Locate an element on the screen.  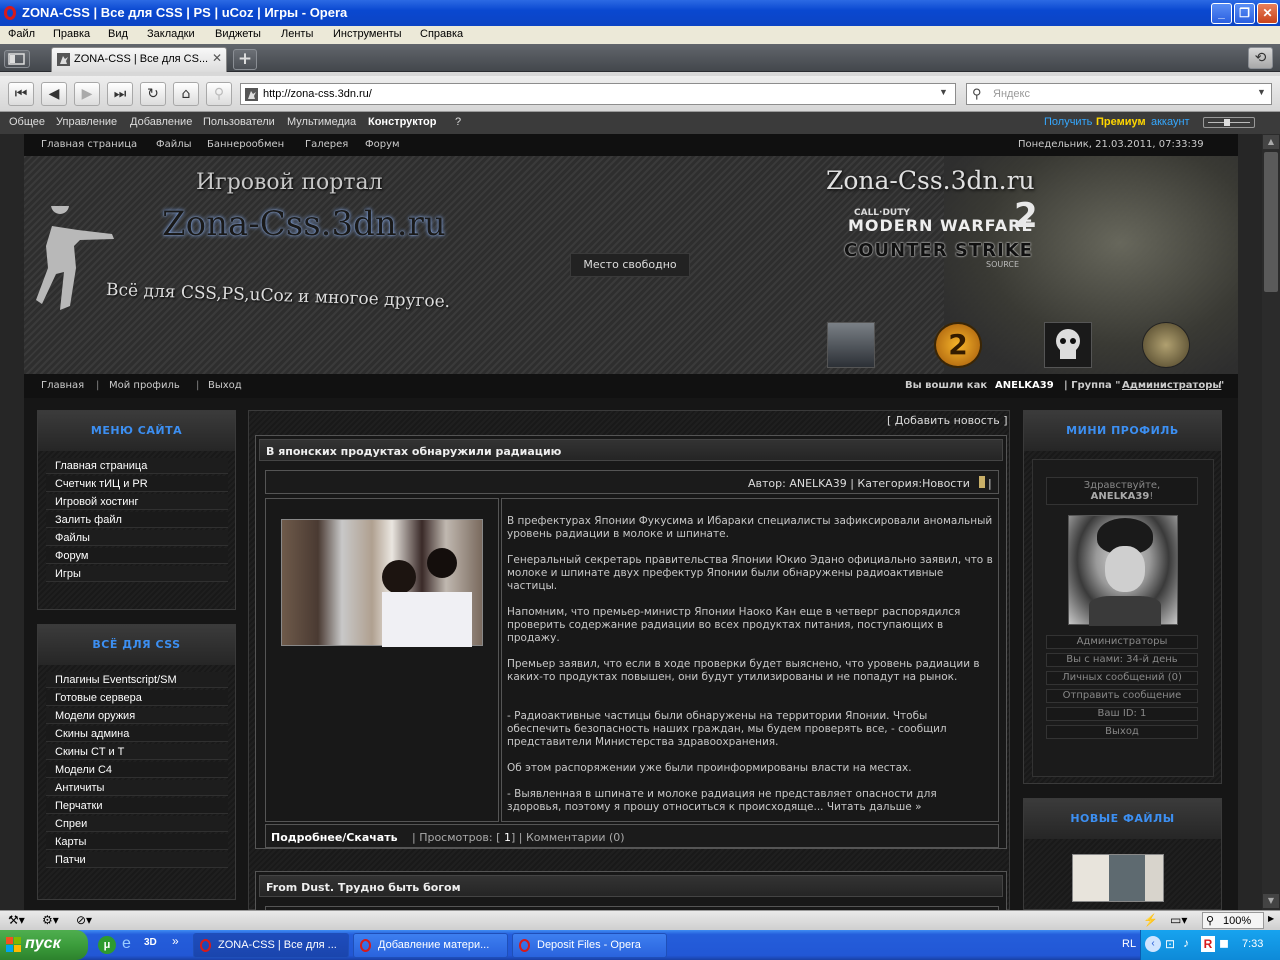
site-menu-item: Форум is located at coordinates (137, 556).